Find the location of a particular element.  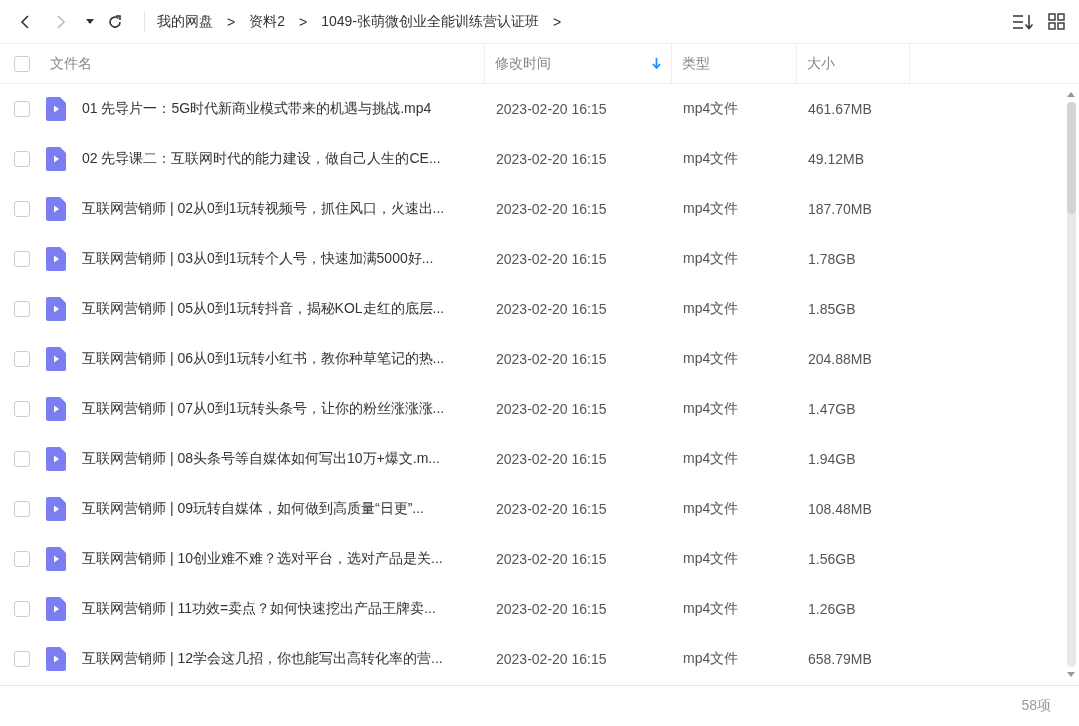

column-header: 修改时间 is located at coordinates (523, 63).